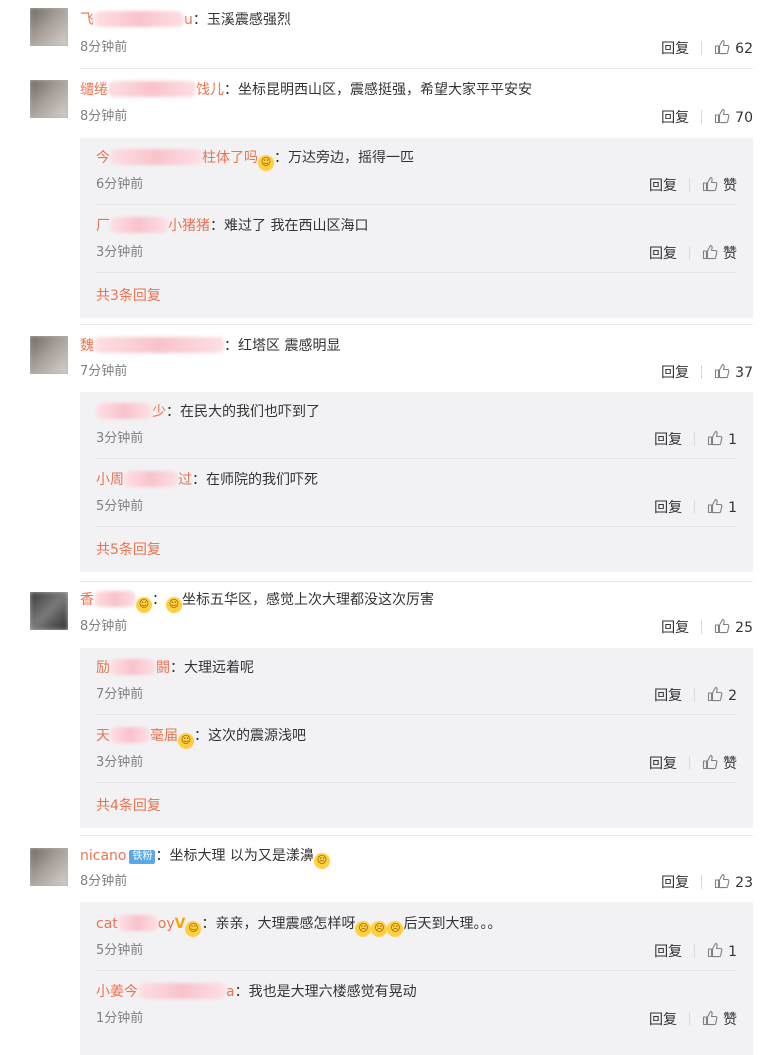 The width and height of the screenshot is (767, 1055). I want to click on username: 飞u, so click(136, 19).